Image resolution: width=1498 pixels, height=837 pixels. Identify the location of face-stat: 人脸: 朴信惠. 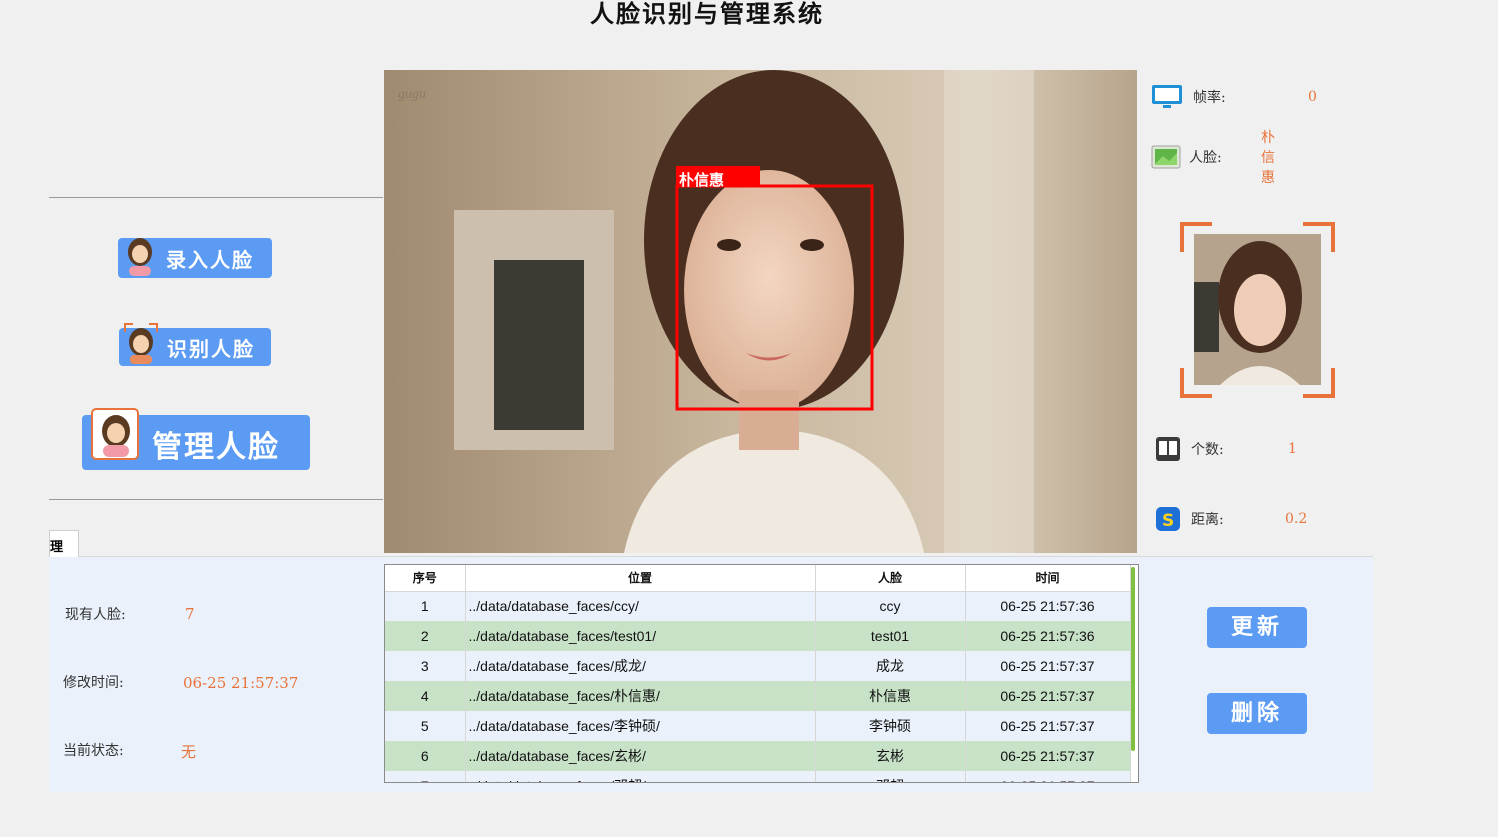
(1213, 158).